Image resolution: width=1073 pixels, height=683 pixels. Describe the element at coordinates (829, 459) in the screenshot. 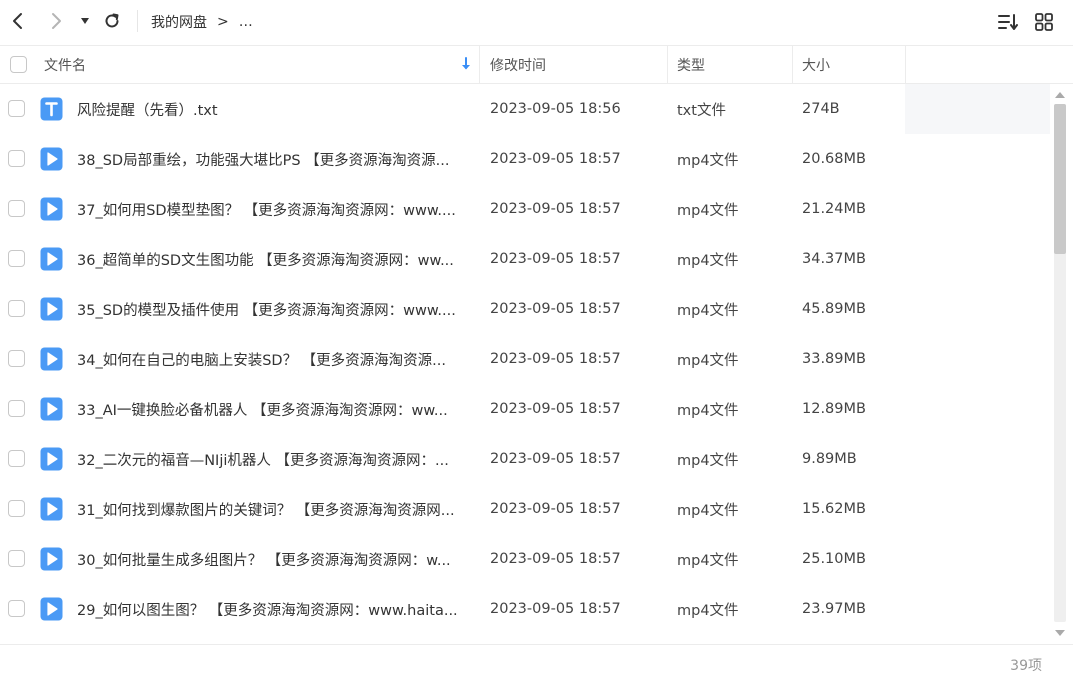

I see `file-size: 9.89MB` at that location.